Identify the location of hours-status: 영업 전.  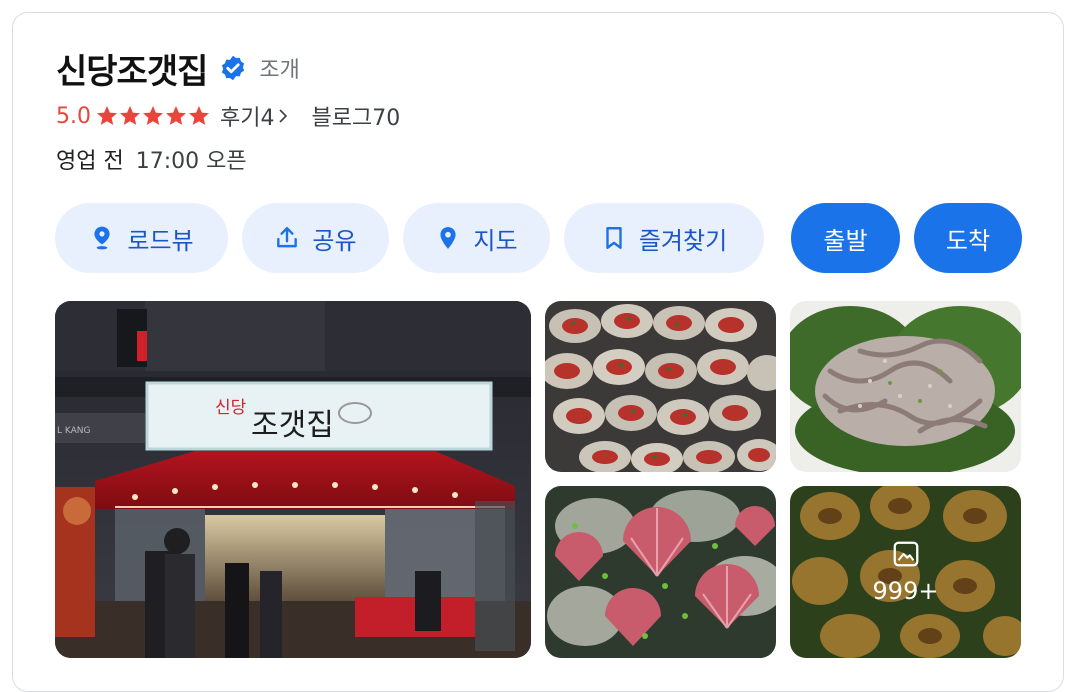
(90, 161).